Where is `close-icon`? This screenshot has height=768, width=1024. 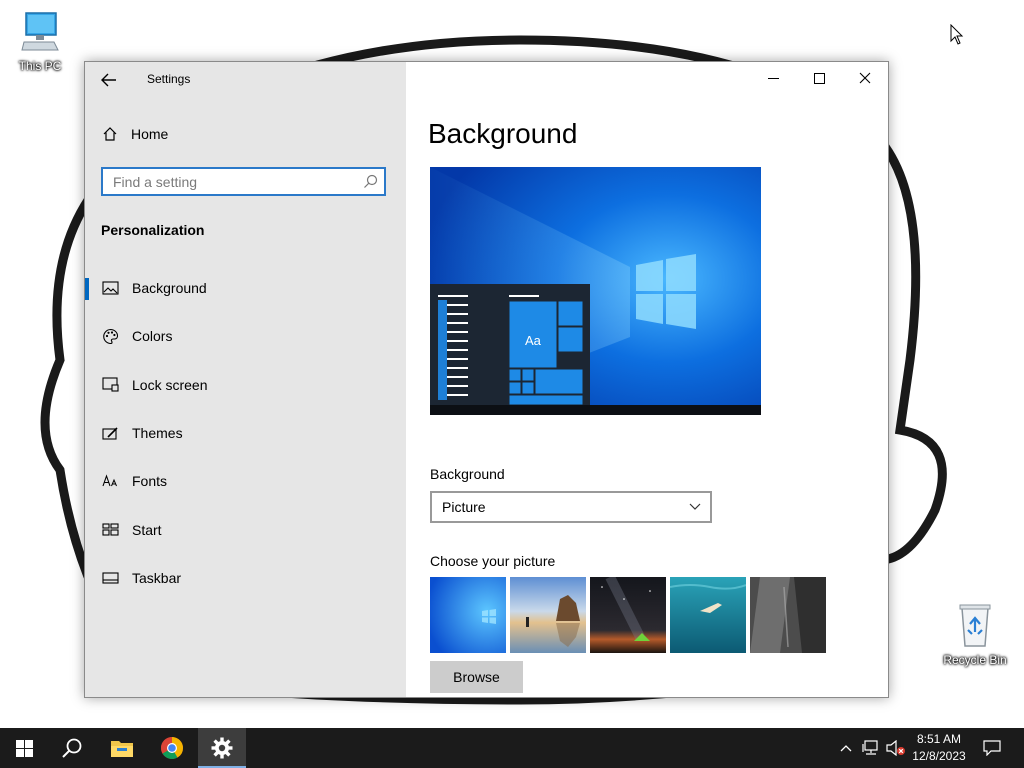
close-icon is located at coordinates (865, 78).